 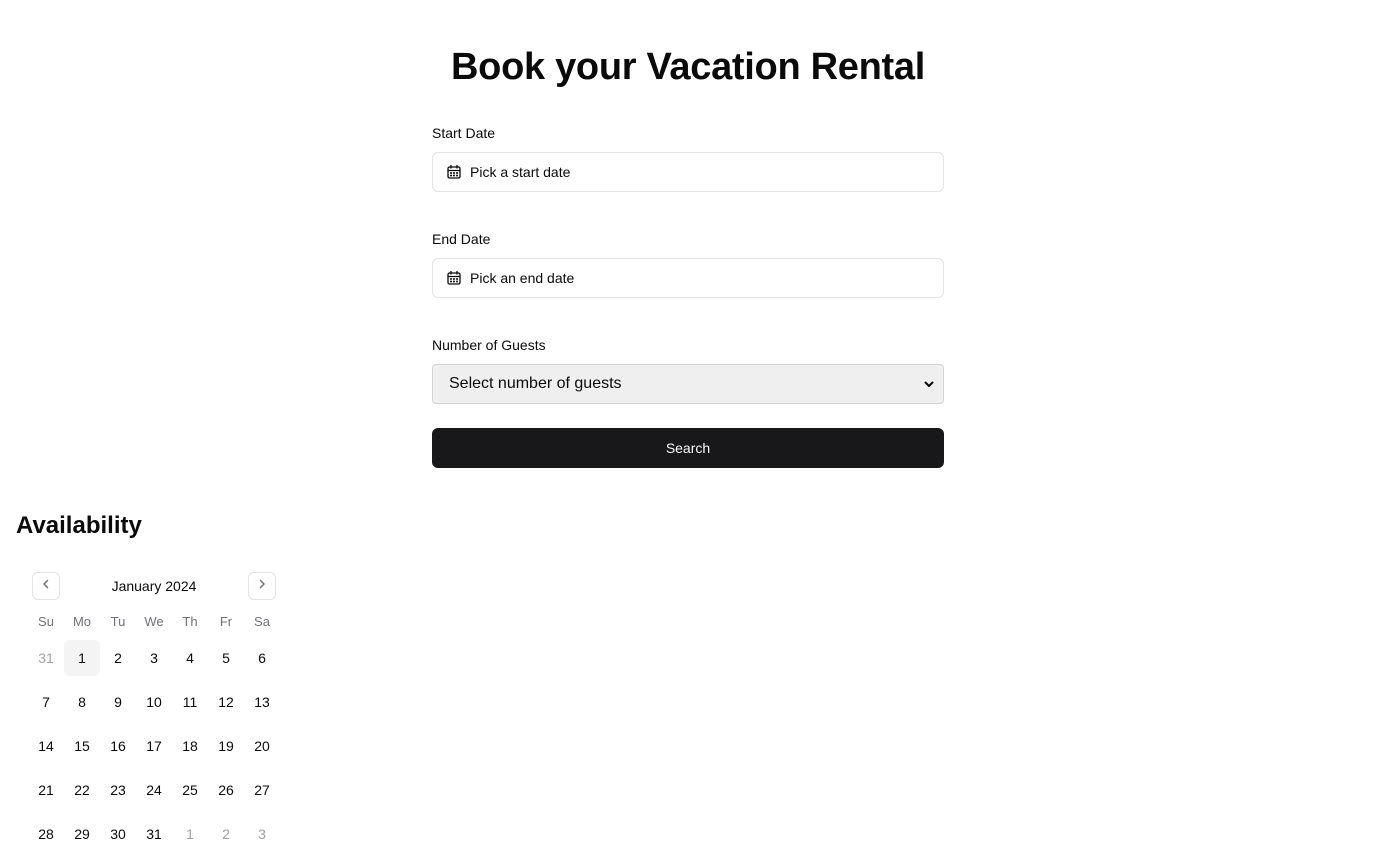 What do you see at coordinates (190, 658) in the screenshot?
I see `calendar-day: 4` at bounding box center [190, 658].